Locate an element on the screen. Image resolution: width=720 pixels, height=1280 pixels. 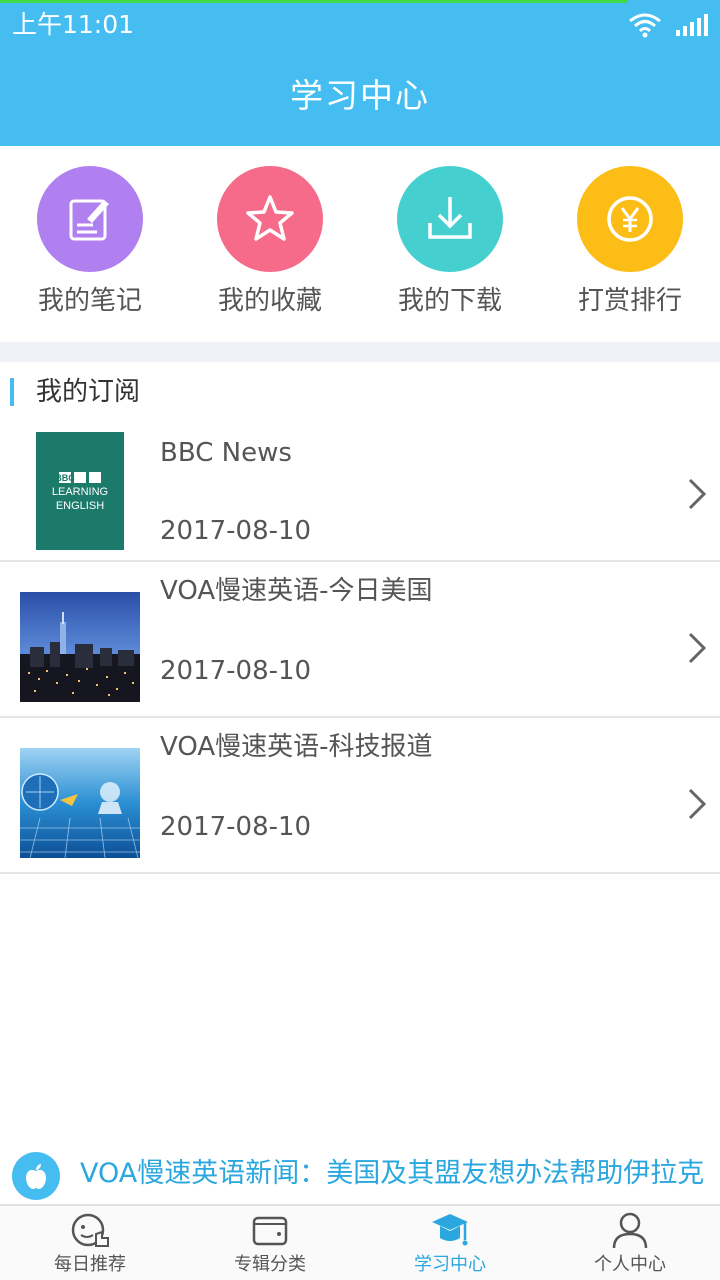
reward-ranking-label: 打赏排行 is located at coordinates (629, 301).